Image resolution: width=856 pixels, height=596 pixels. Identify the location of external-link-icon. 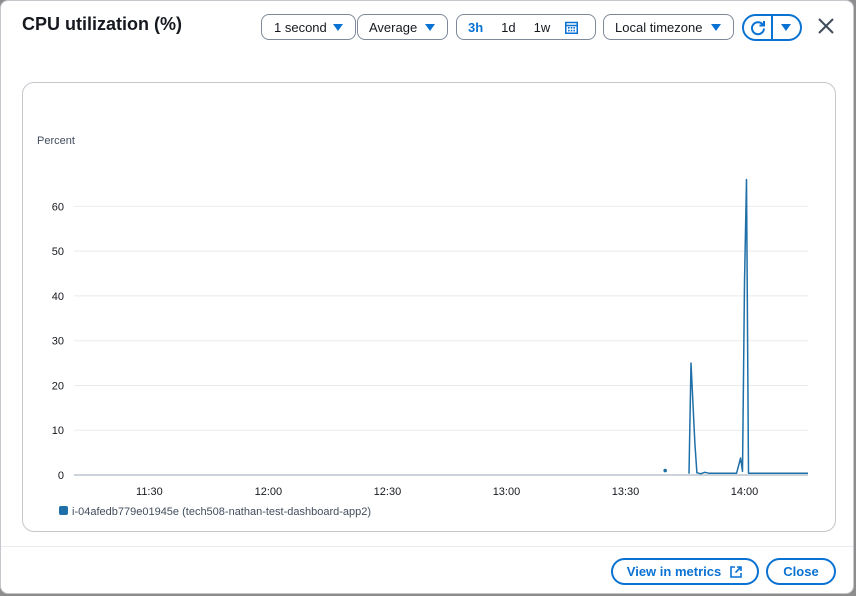
(736, 571).